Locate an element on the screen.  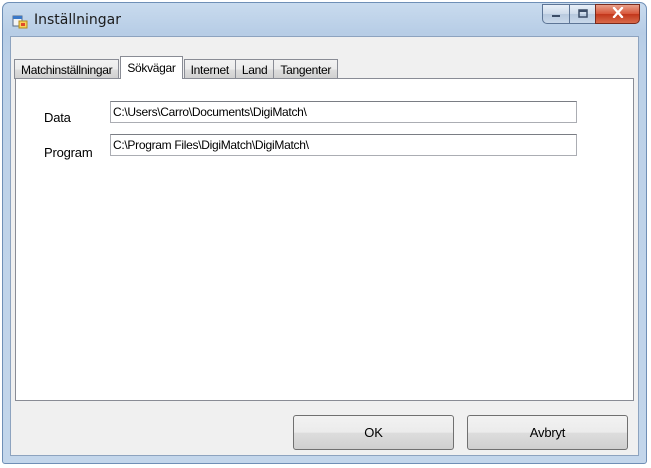
data-path-input: C:\Users\Carro\Documents\DigiMatch\ is located at coordinates (343, 112).